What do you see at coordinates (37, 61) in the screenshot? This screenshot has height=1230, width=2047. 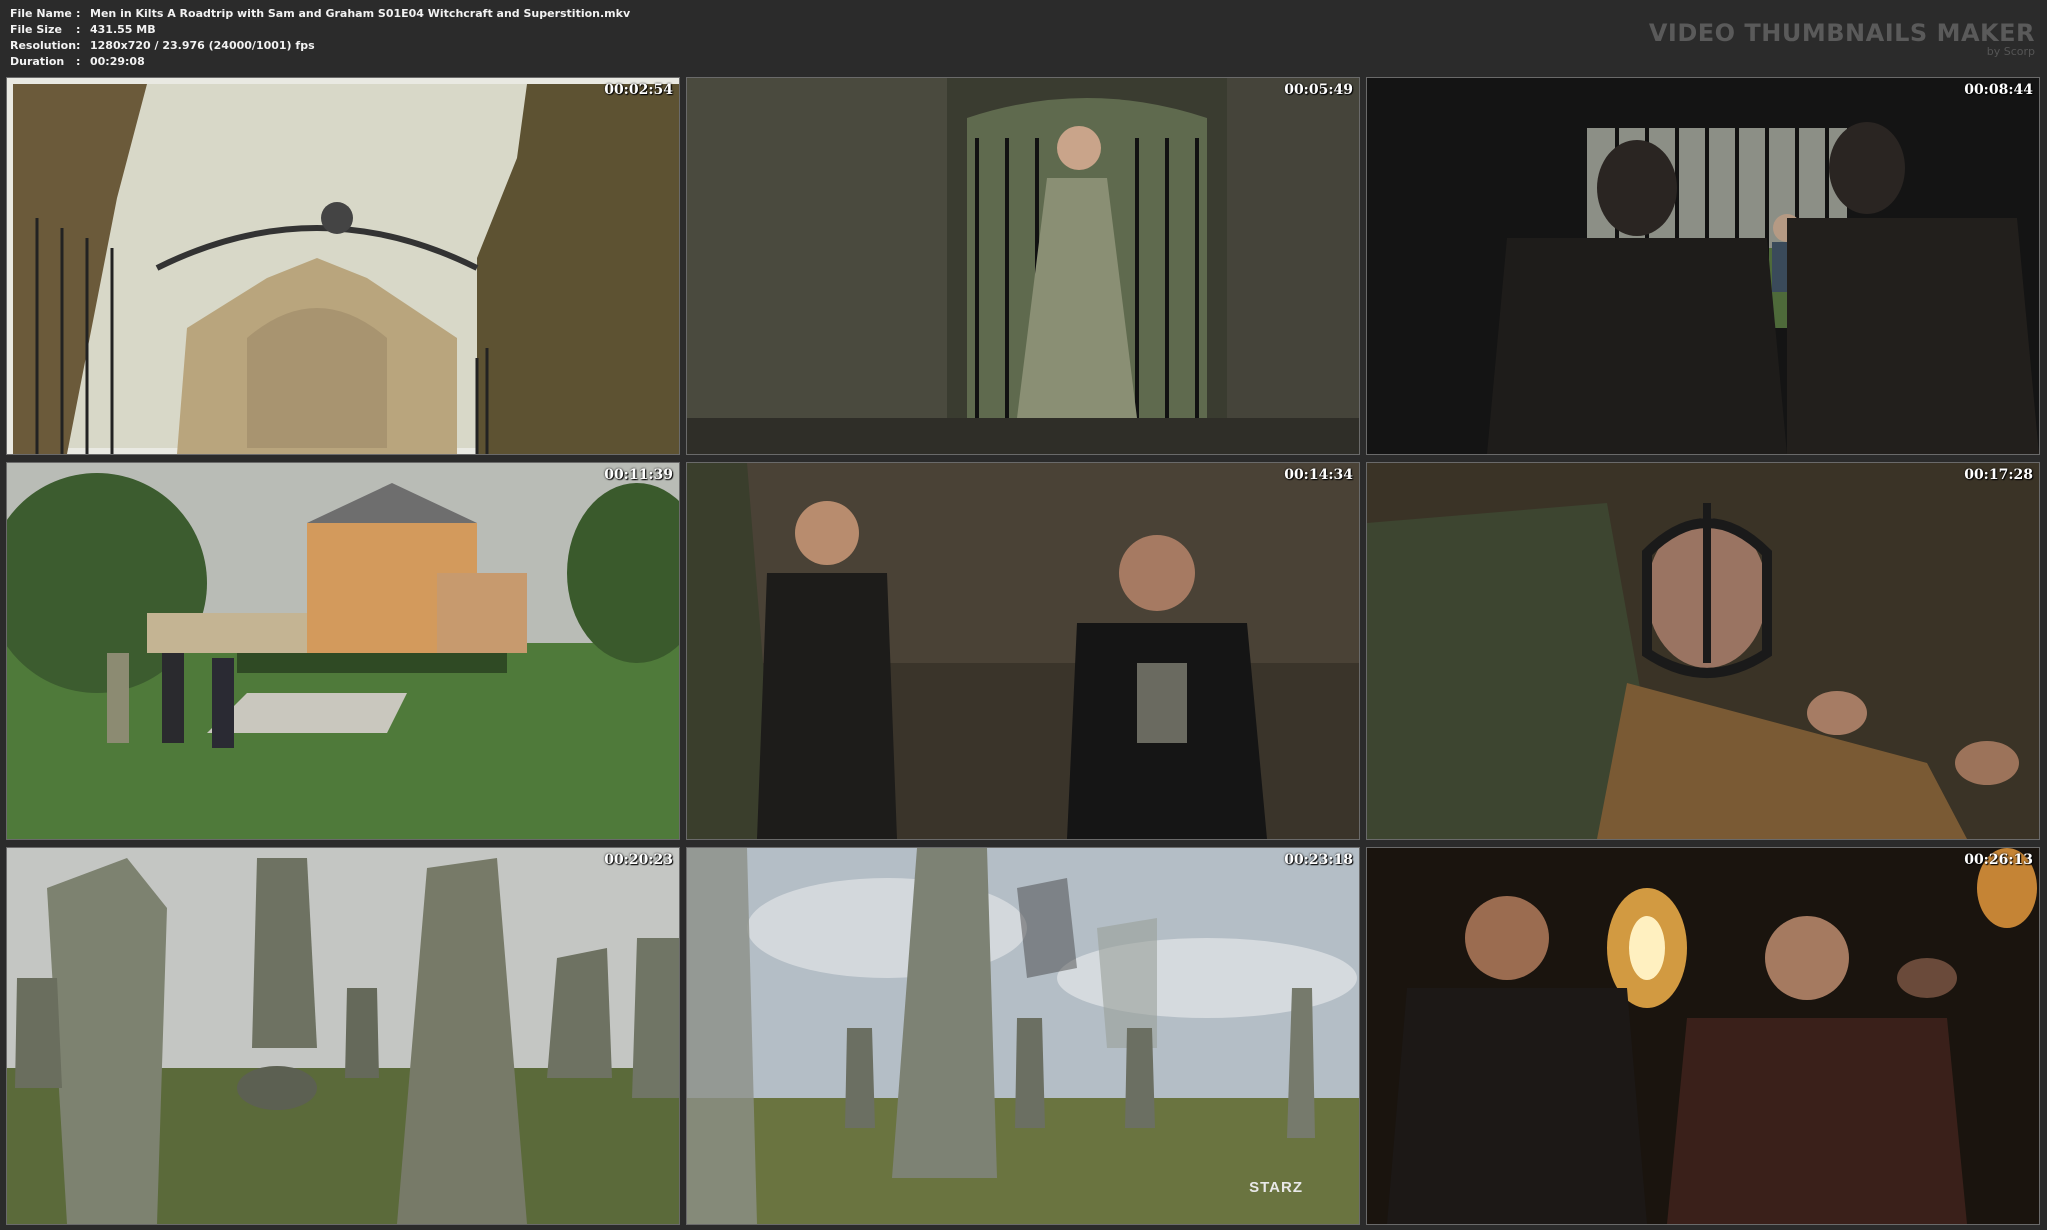 I see `info-key: Duration` at bounding box center [37, 61].